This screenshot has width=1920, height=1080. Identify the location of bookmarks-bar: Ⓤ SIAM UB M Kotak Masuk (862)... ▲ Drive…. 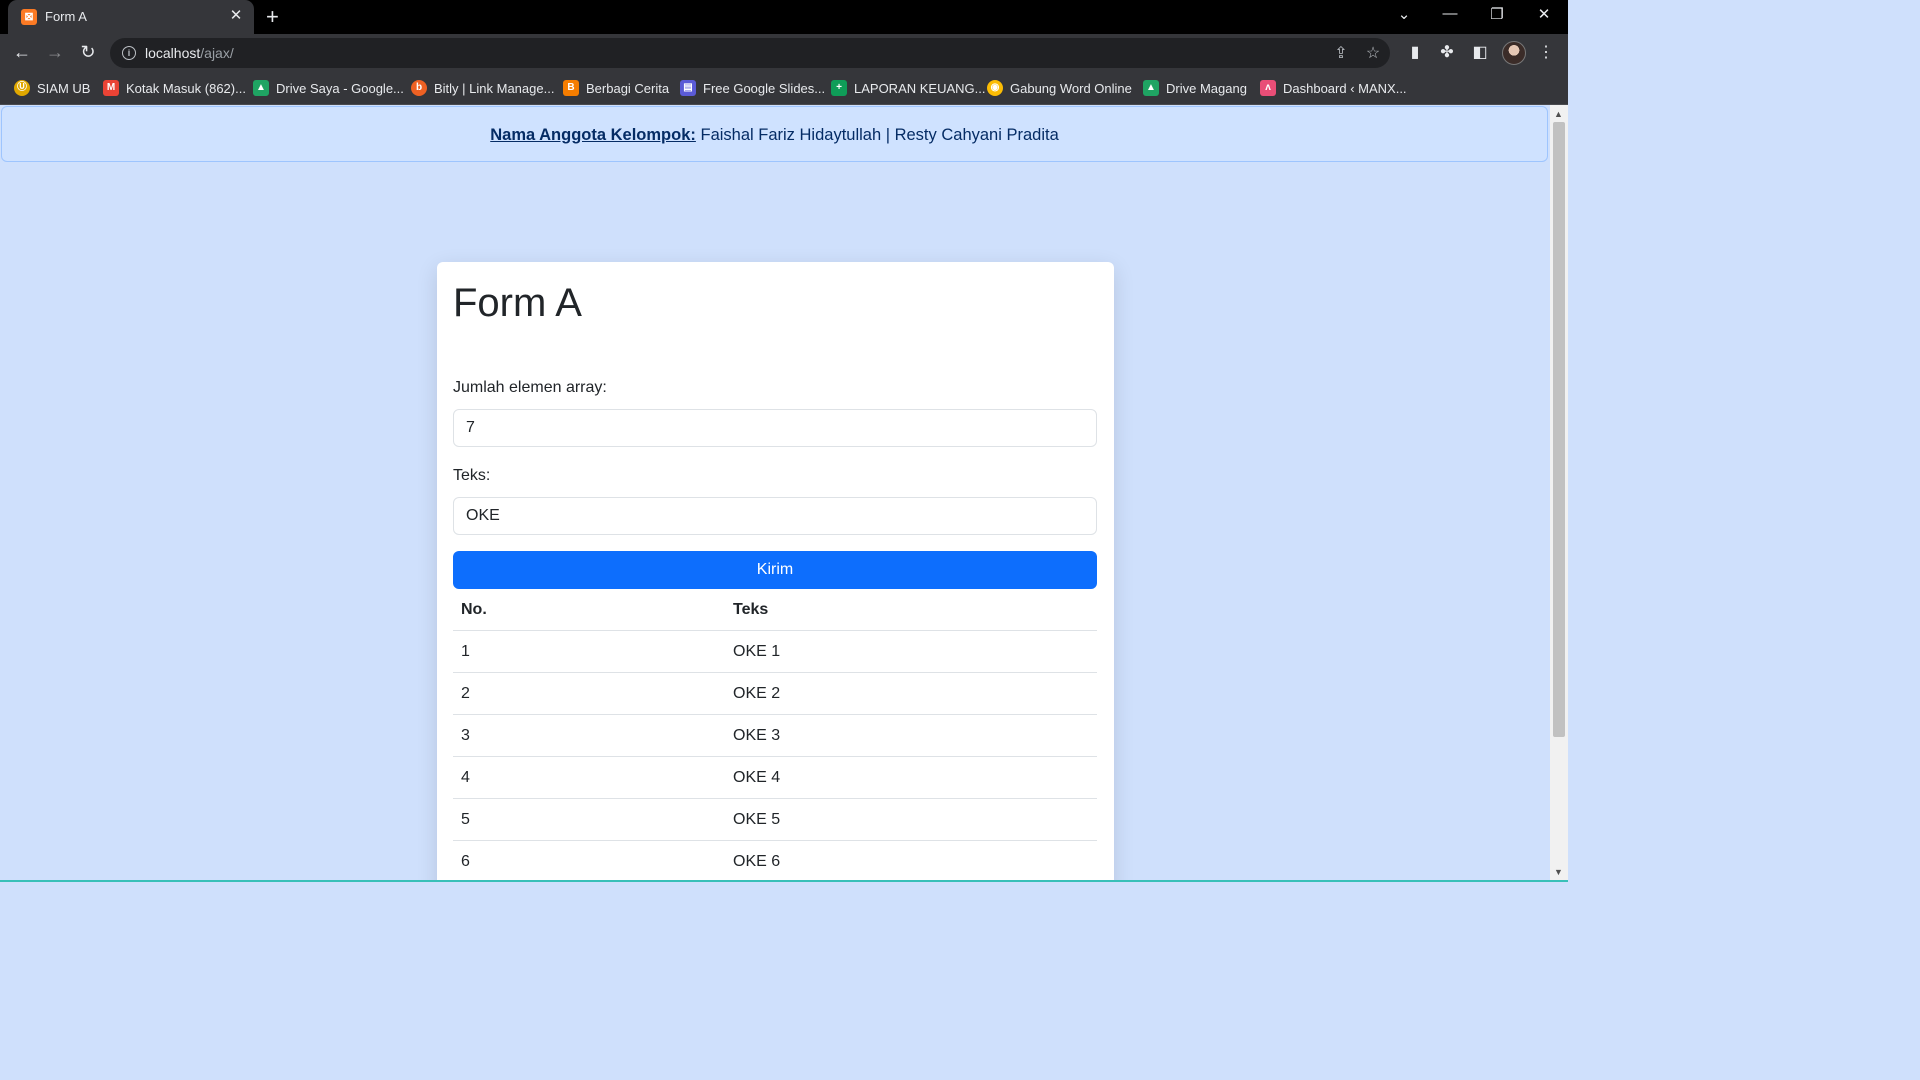
(784, 88).